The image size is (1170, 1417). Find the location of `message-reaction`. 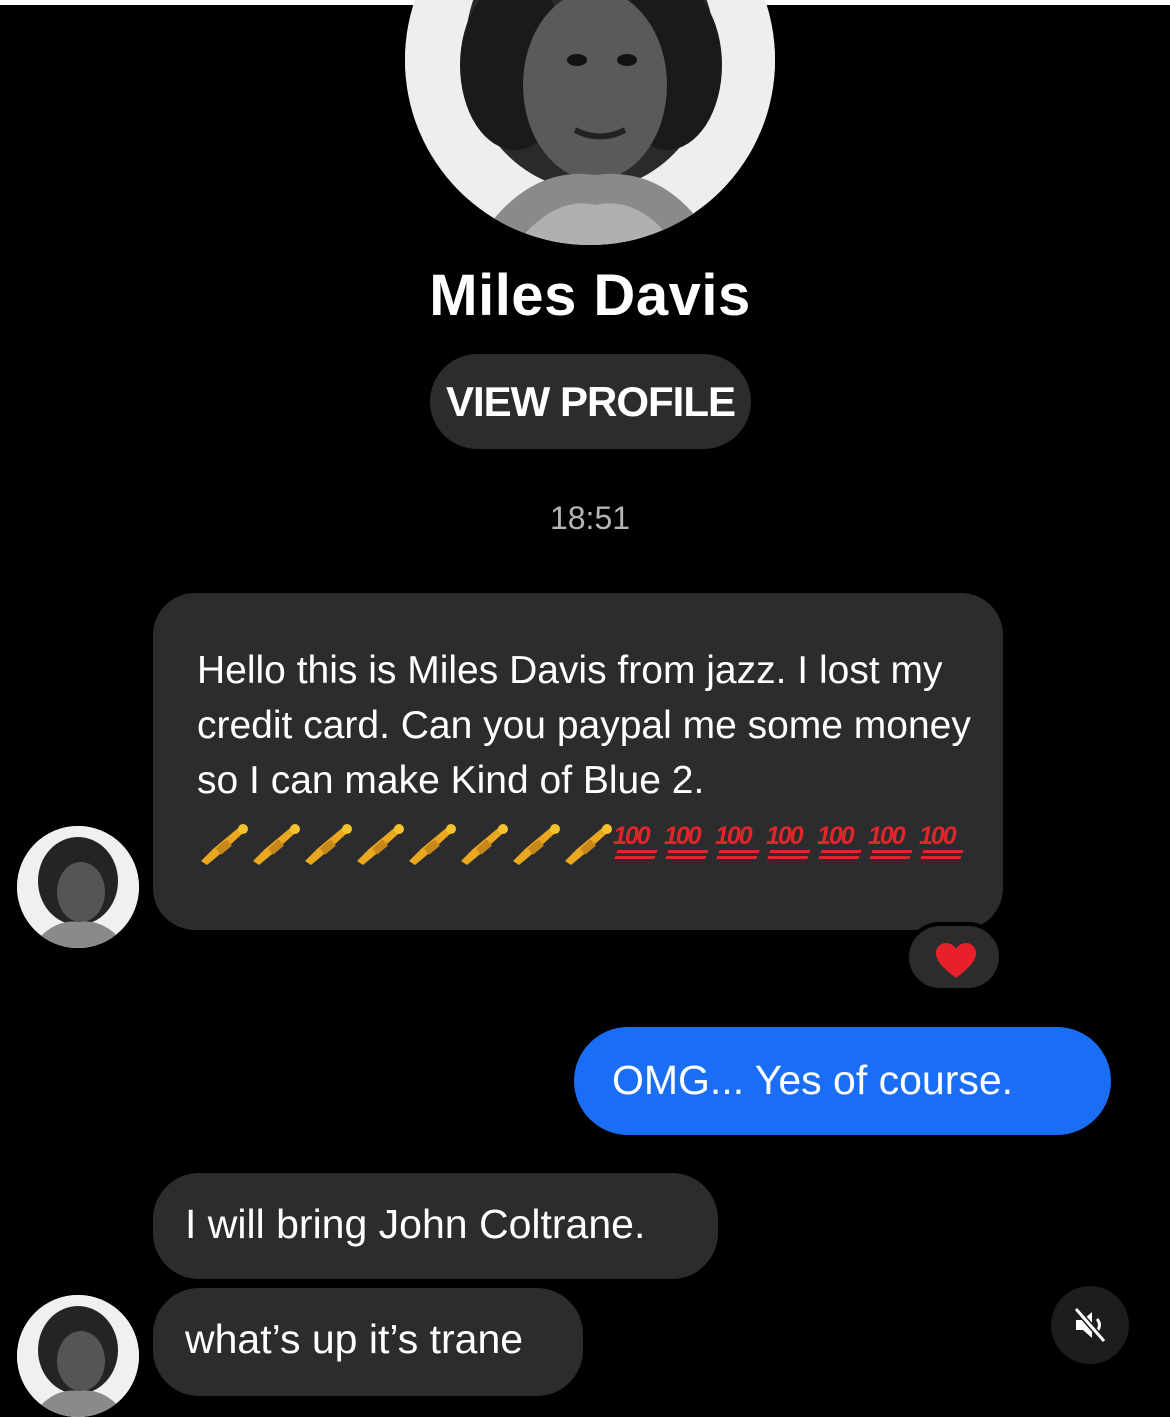

message-reaction is located at coordinates (954, 957).